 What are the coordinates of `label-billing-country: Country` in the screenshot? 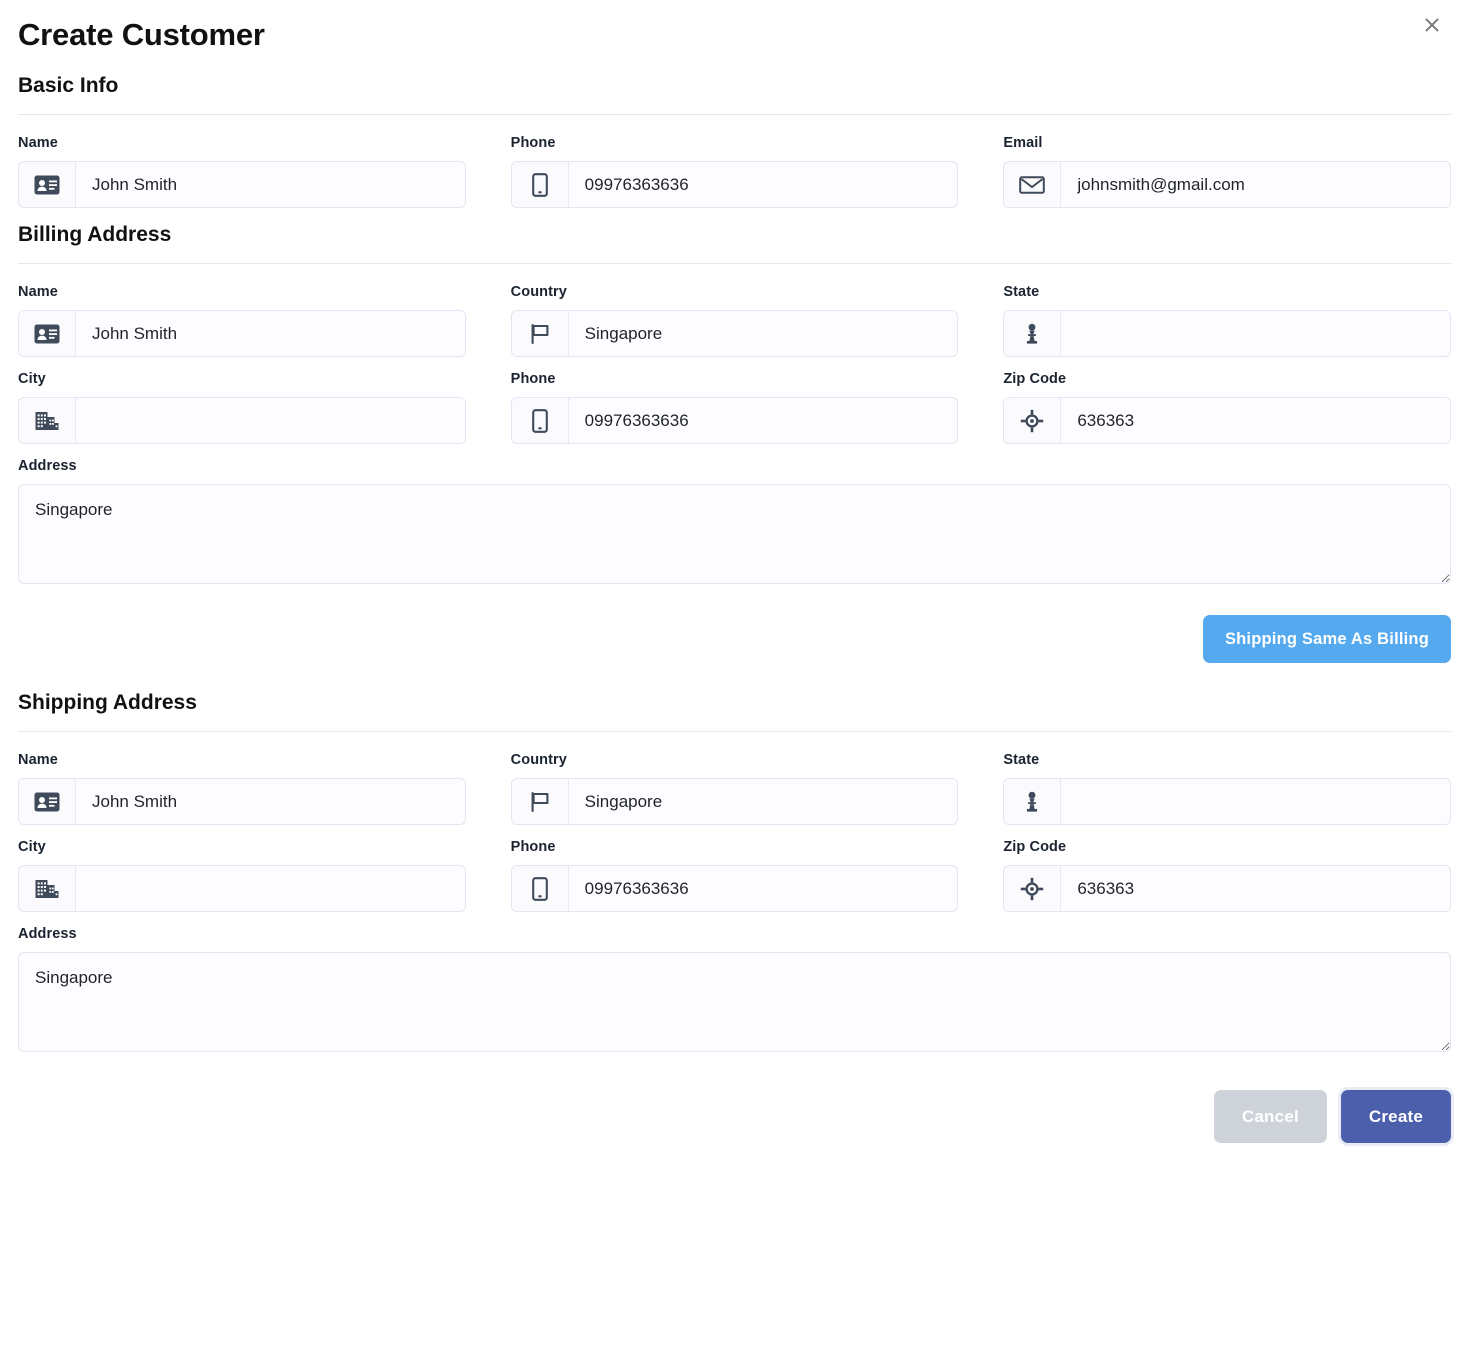 It's located at (538, 292).